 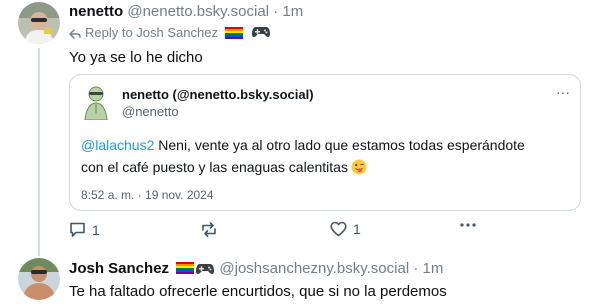 I want to click on reply-button: 1, so click(x=84, y=229).